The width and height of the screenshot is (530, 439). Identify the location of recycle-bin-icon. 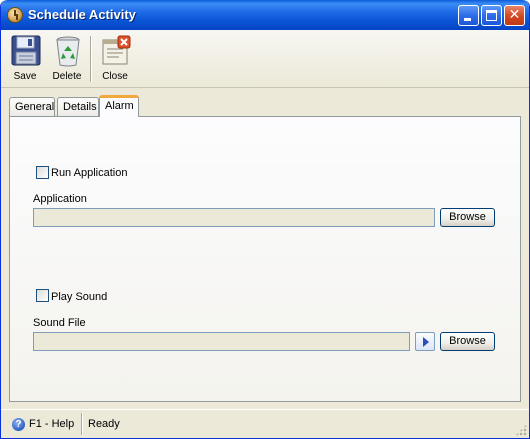
(68, 51).